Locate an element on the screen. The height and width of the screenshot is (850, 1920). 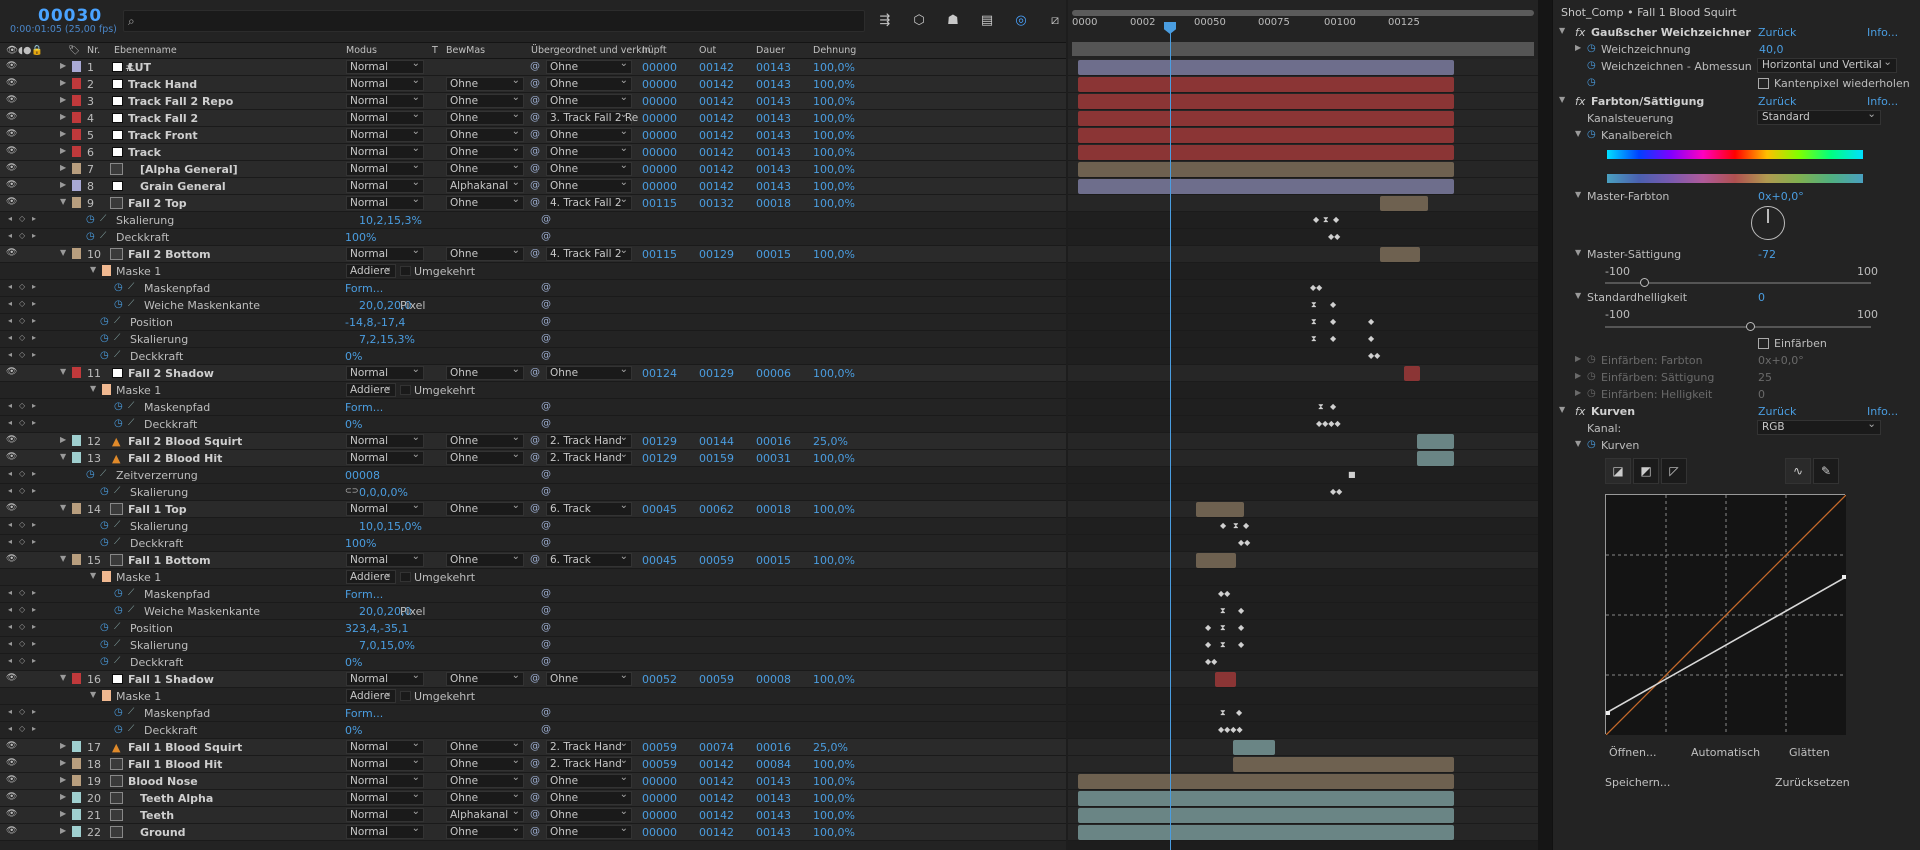
expand-icon: ▶ is located at coordinates (1578, 392).